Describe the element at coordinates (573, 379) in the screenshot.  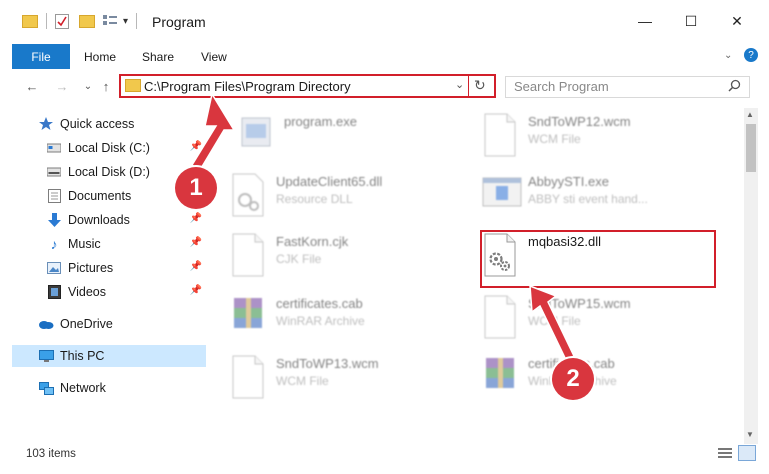
I see `step-badge-2: 2` at that location.